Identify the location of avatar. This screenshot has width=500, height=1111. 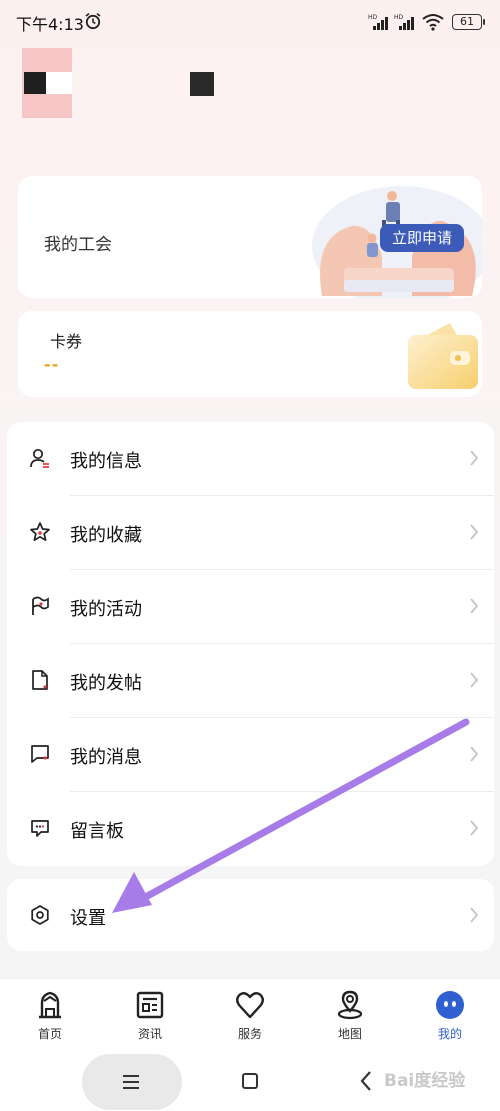
(47, 83).